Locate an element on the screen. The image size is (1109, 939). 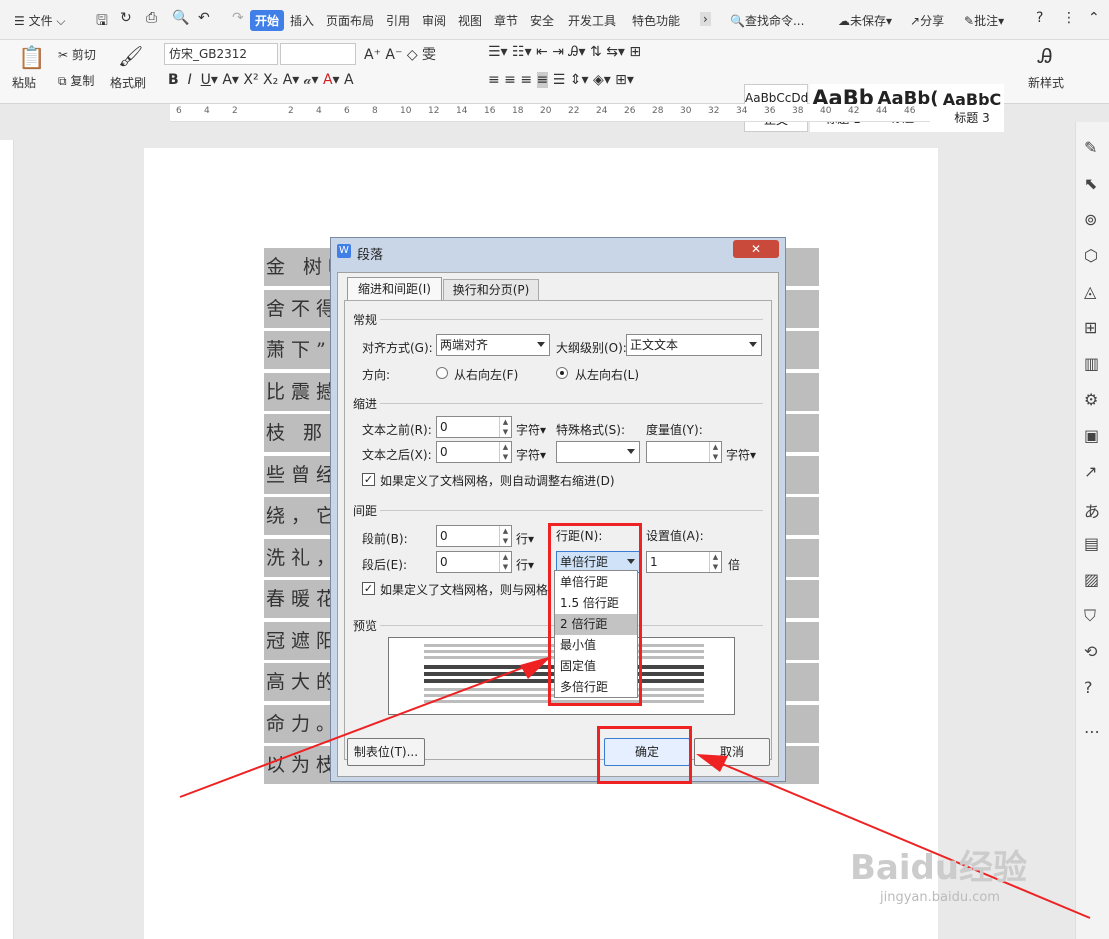
watermark-brand: Baidu经验 is located at coordinates (939, 868).